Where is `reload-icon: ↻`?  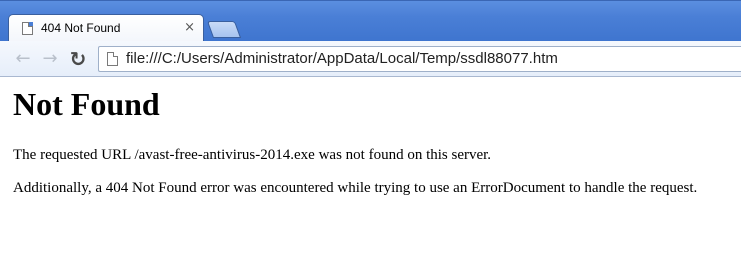 reload-icon: ↻ is located at coordinates (78, 59).